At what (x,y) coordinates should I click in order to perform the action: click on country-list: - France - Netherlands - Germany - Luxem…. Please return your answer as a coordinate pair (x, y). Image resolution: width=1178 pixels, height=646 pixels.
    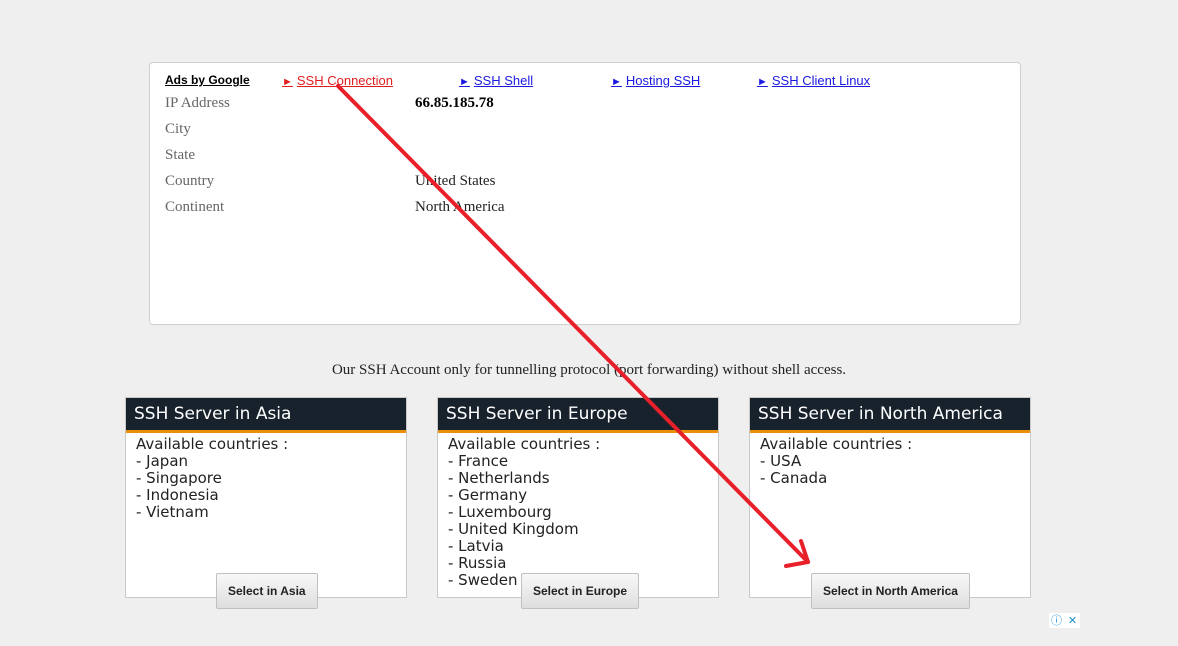
    Looking at the image, I should click on (578, 521).